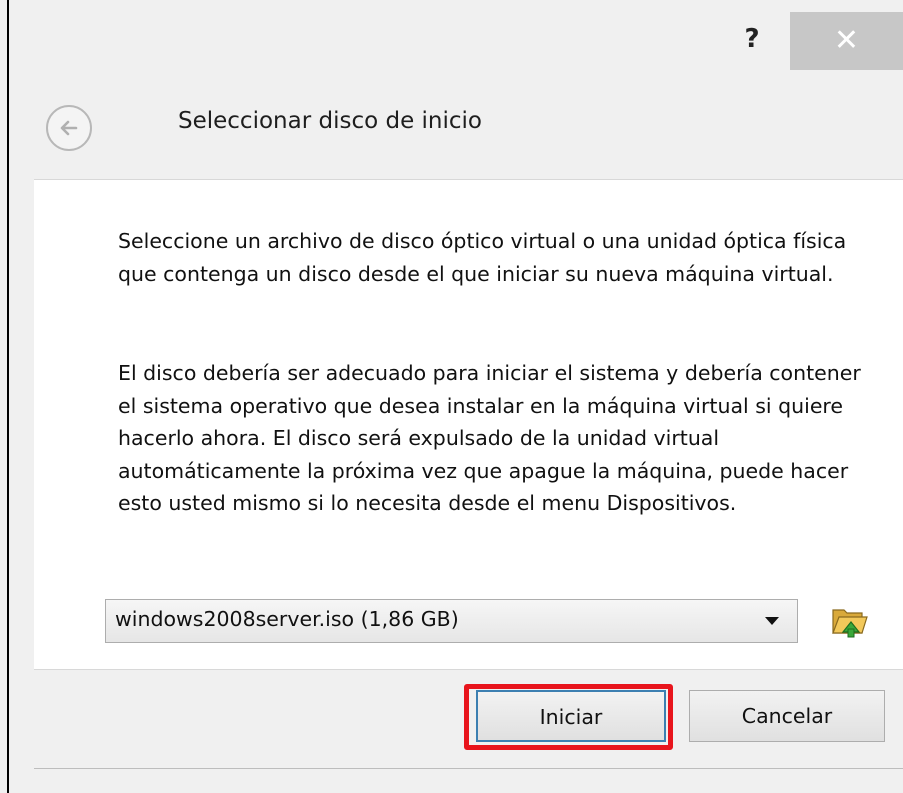 The height and width of the screenshot is (793, 903). Describe the element at coordinates (568, 717) in the screenshot. I see `start-button-highlight` at that location.